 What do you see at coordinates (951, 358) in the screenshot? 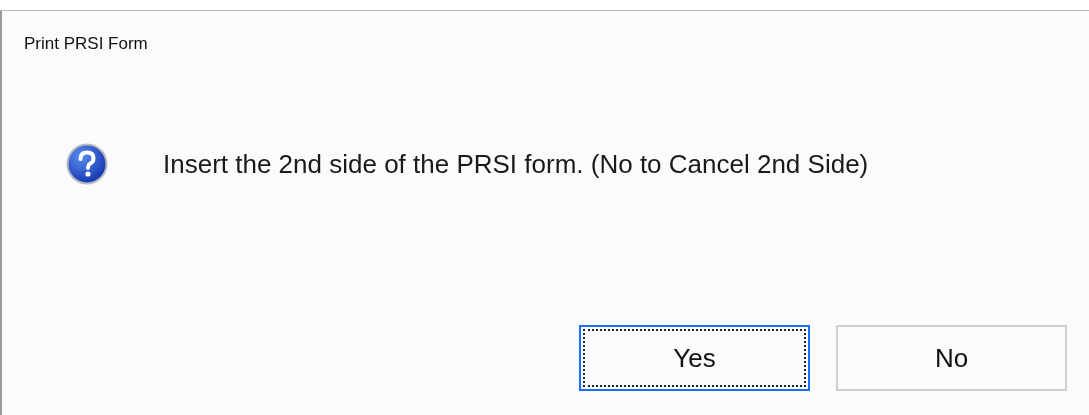
I see `no-button: No` at bounding box center [951, 358].